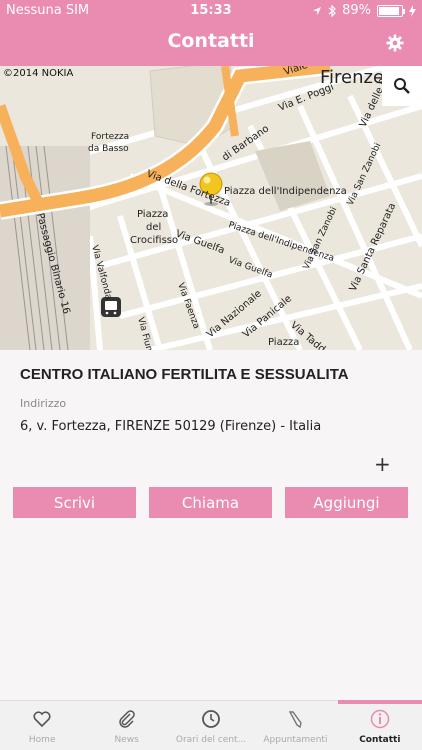 The height and width of the screenshot is (750, 422). I want to click on map-label-indipendenza: Piazza dell'Indipendenza, so click(285, 191).